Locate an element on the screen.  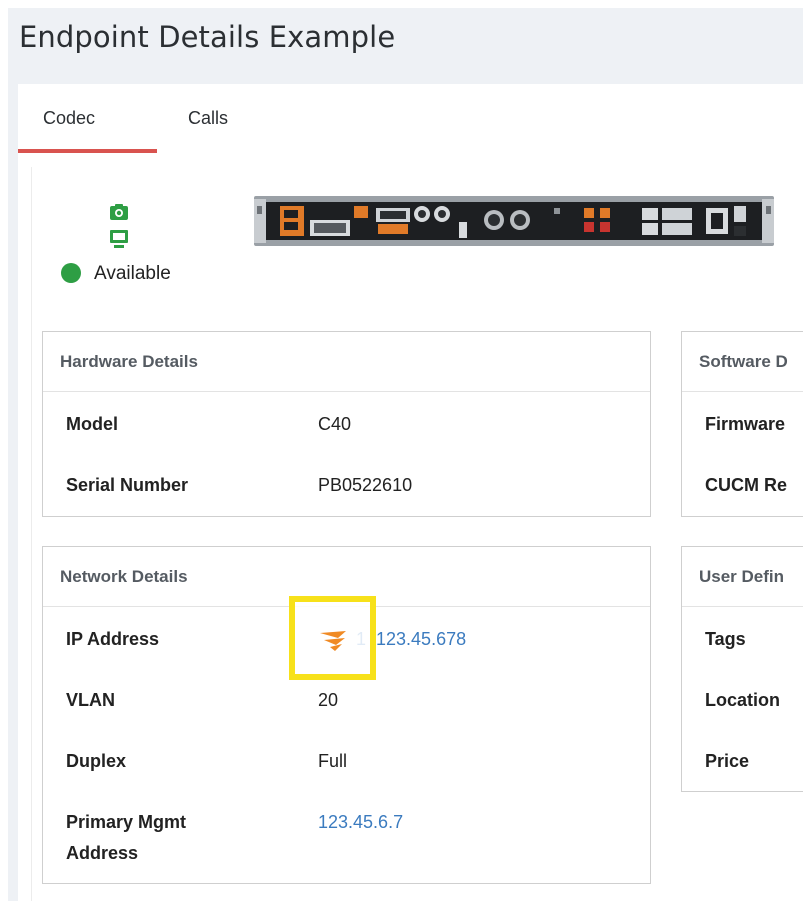
software-details-card: Software D Firmware CUCM Re is located at coordinates (742, 424).